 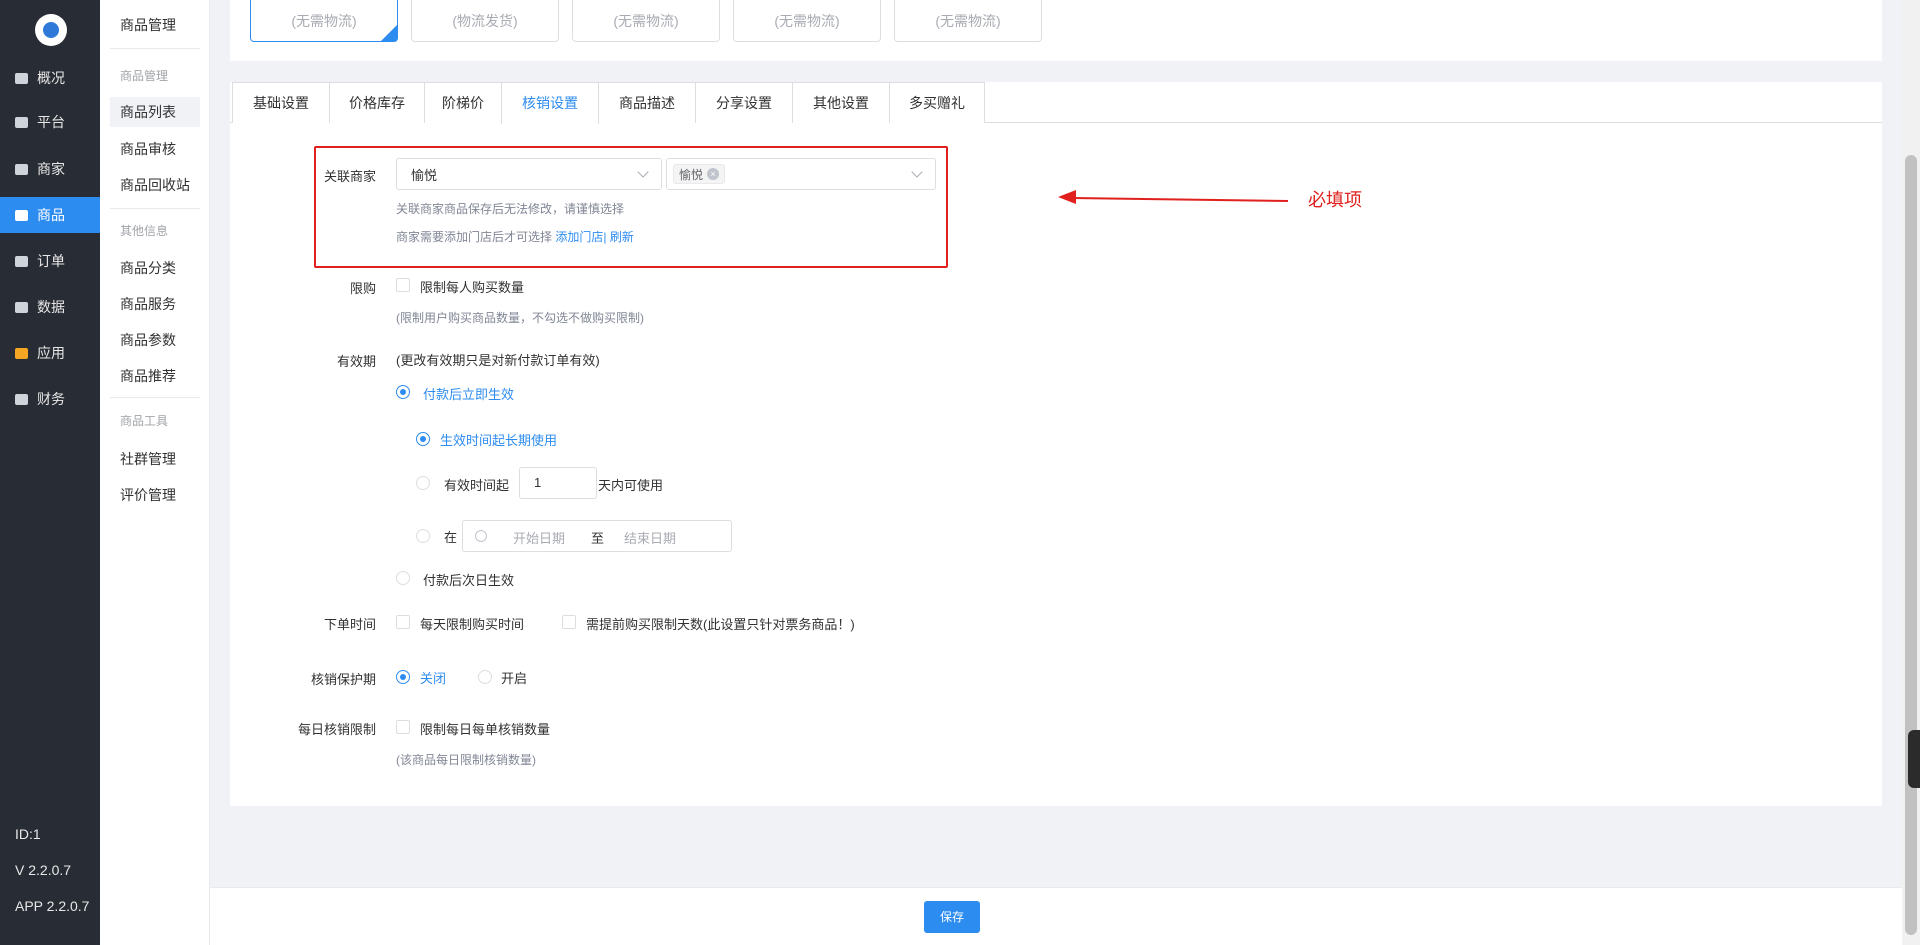 I want to click on scrollbar-thumb, so click(x=1911, y=545).